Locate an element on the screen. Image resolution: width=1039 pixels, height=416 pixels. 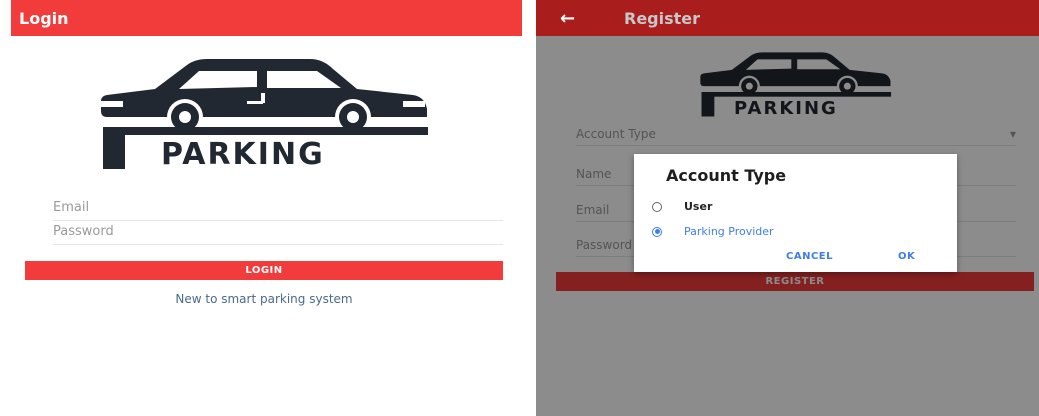
option-parking-provider: Parking Provider is located at coordinates (713, 231).